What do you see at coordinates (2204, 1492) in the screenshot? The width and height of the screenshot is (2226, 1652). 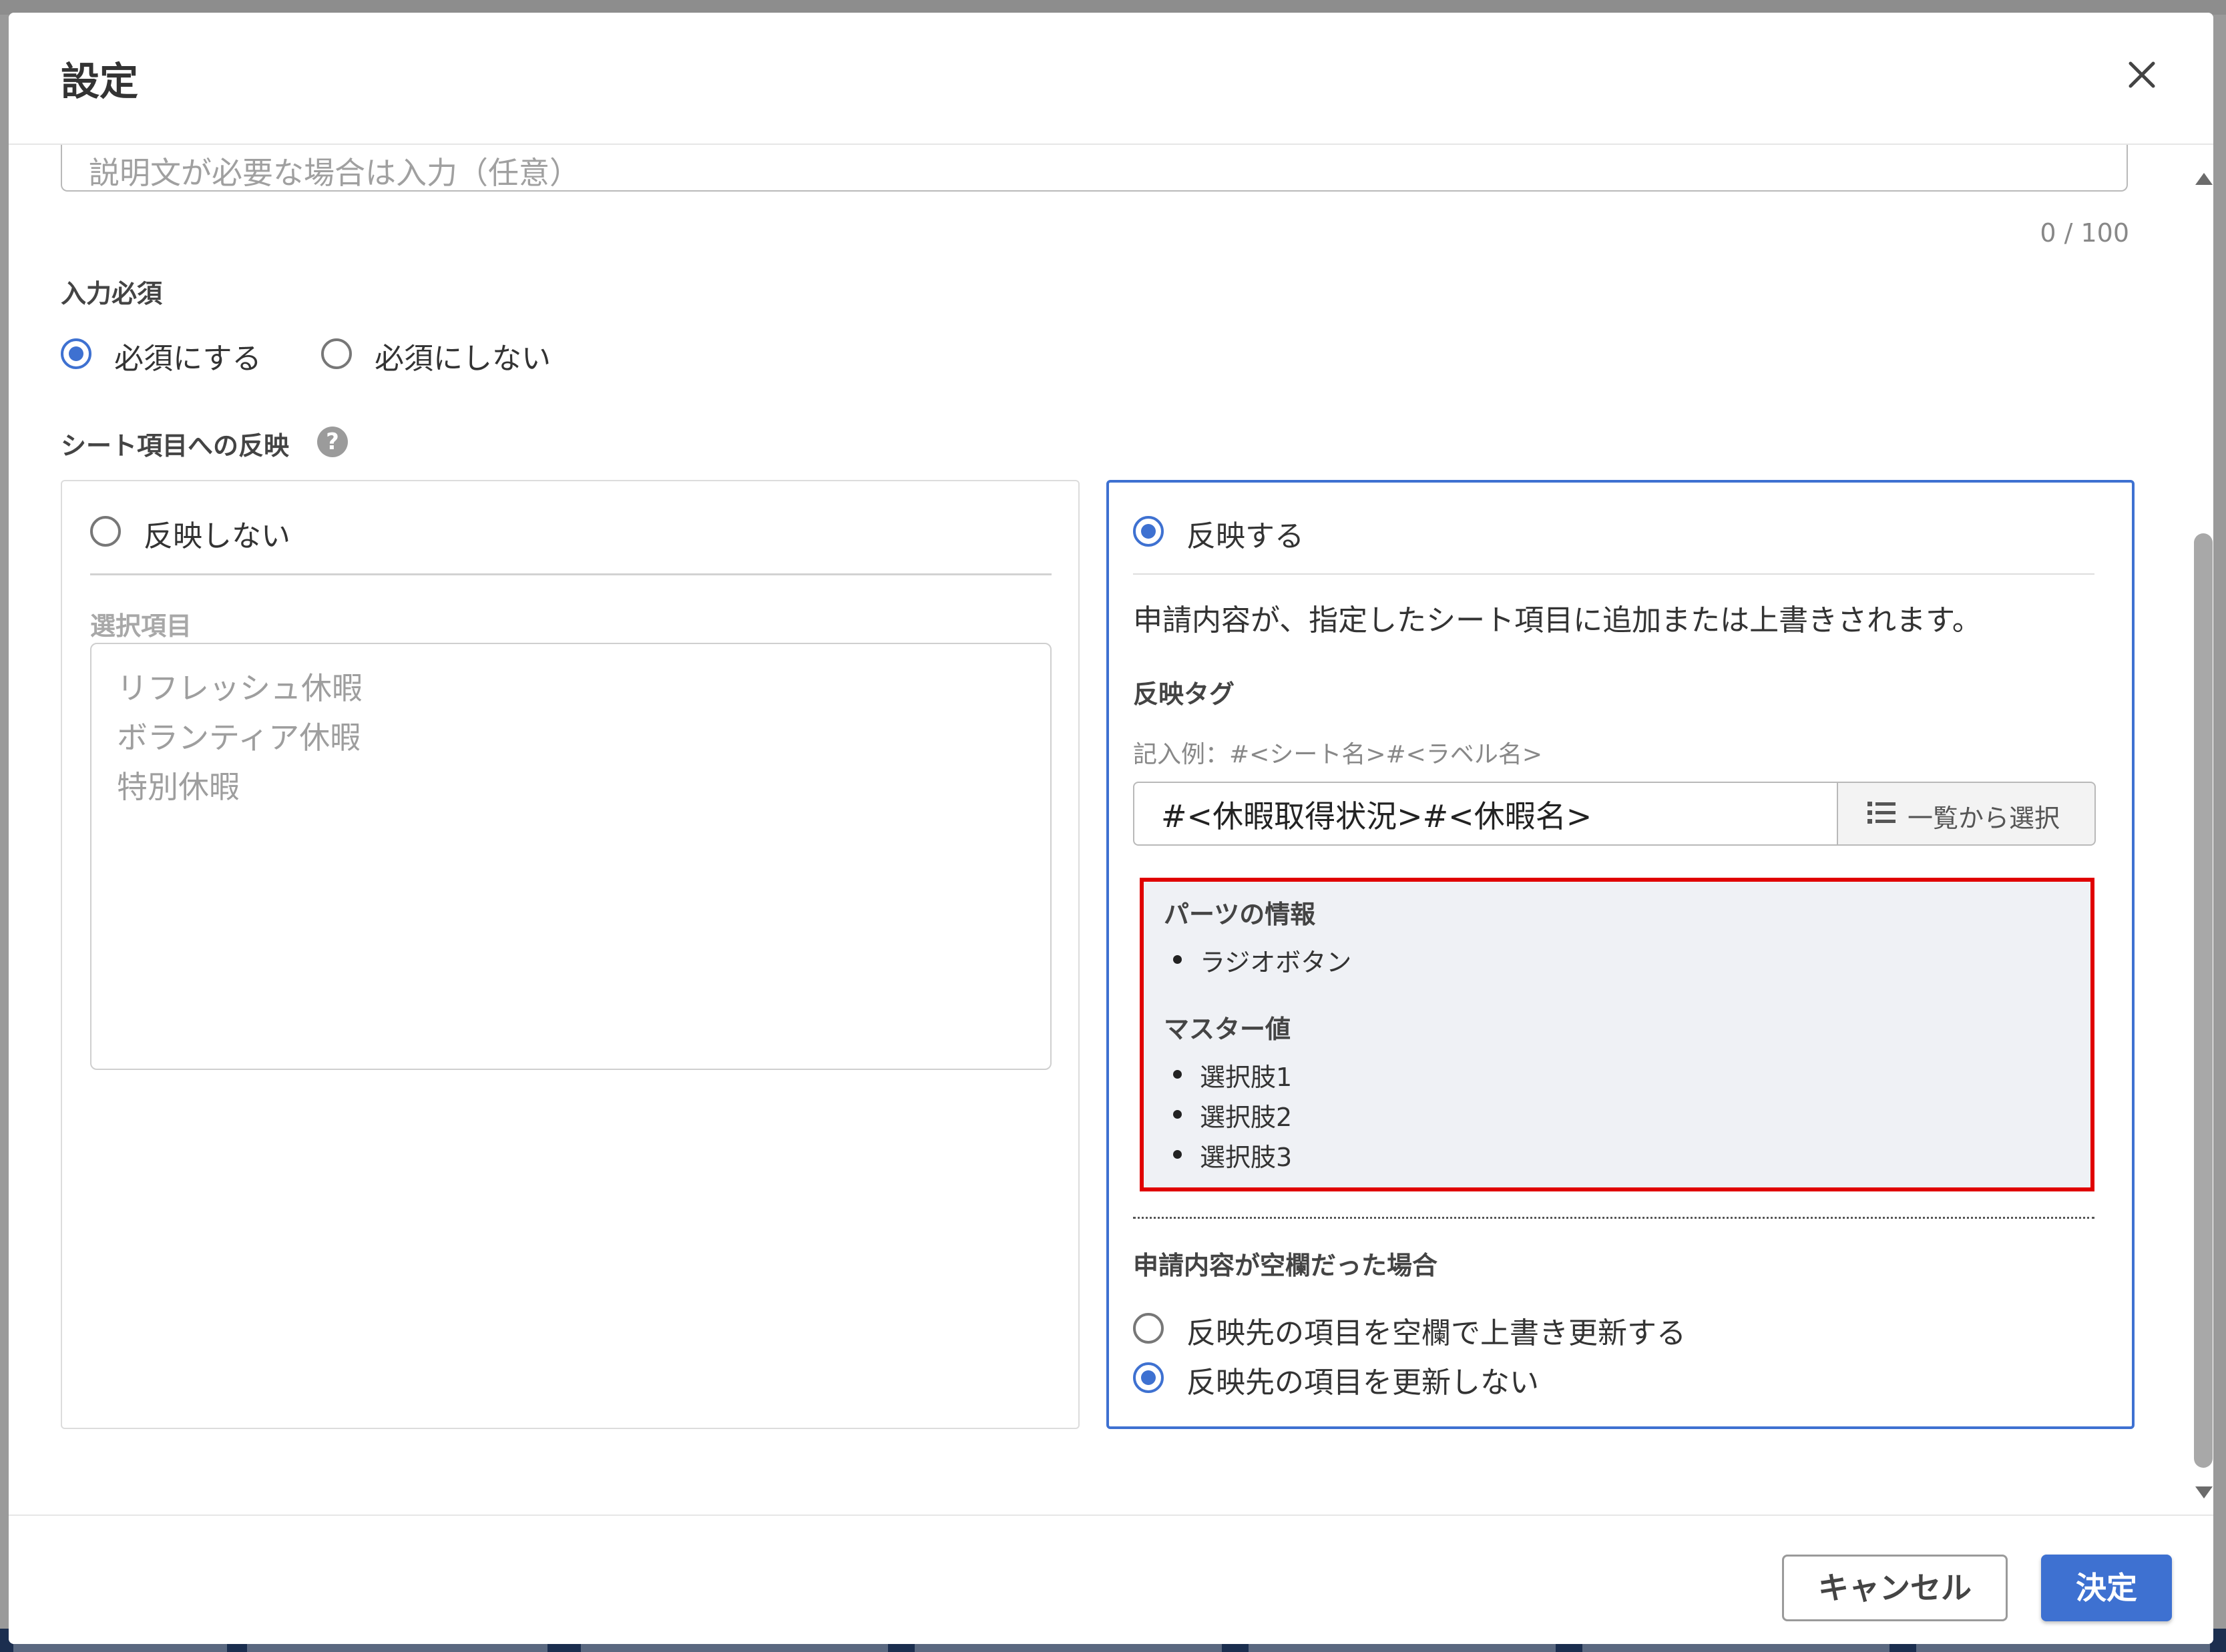 I see `scroll-down-arrow` at bounding box center [2204, 1492].